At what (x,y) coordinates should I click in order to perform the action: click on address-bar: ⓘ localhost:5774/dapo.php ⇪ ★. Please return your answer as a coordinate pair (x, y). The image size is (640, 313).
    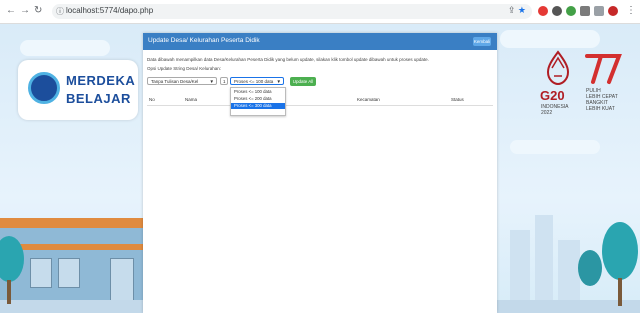
    Looking at the image, I should click on (292, 11).